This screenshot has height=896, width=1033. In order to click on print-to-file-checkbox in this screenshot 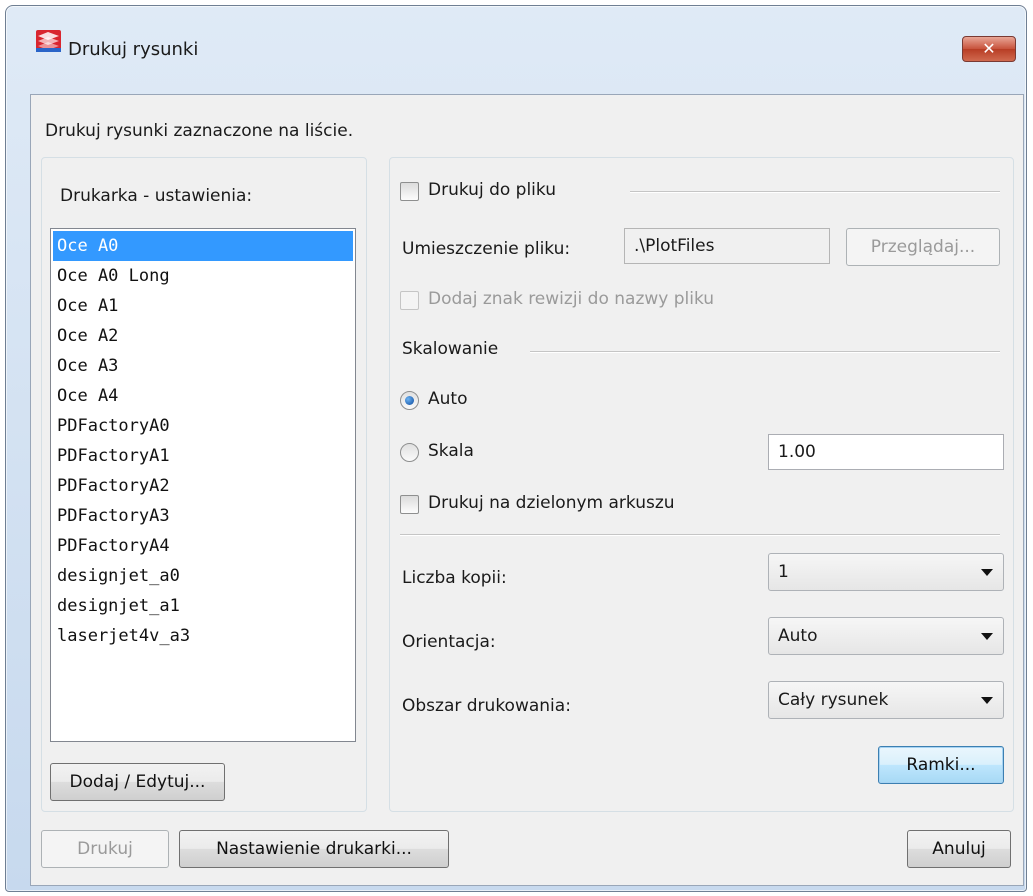, I will do `click(409, 191)`.